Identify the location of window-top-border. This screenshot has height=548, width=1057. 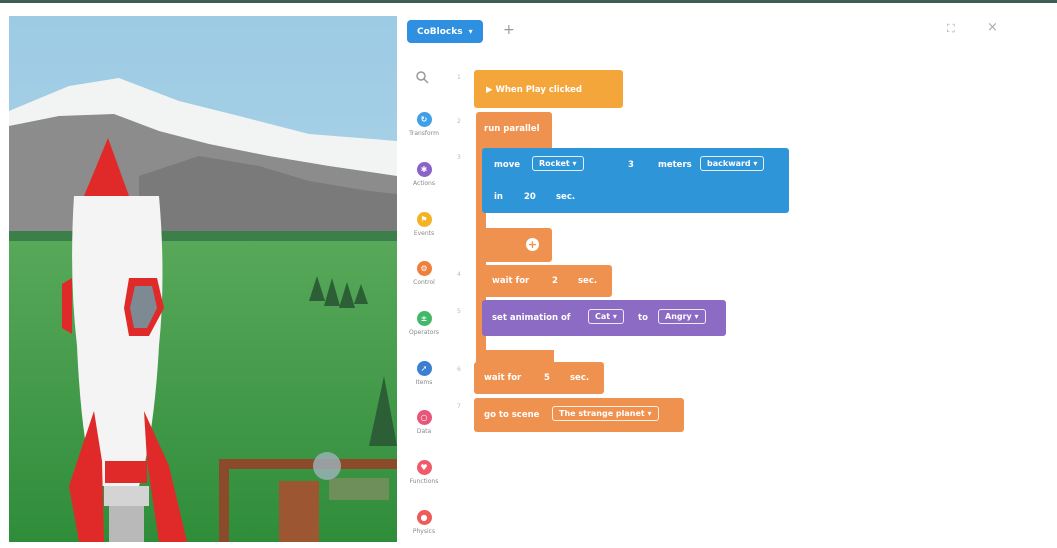
(528, 1).